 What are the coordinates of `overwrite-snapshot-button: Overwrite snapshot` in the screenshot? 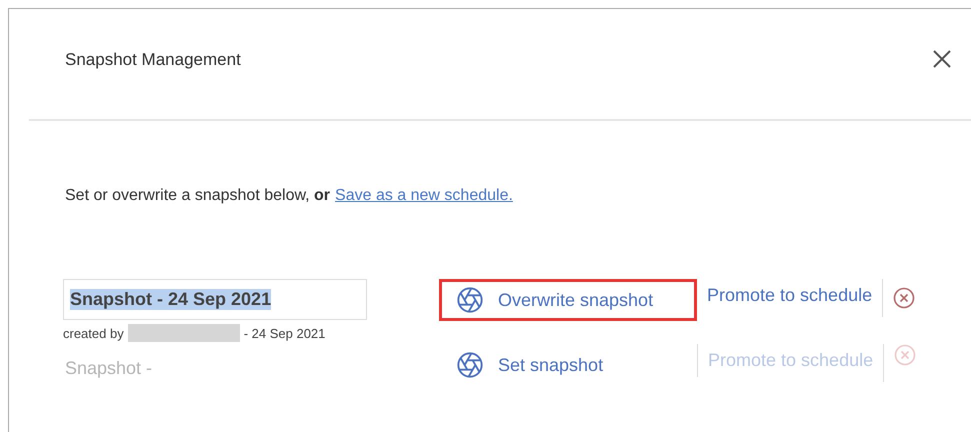 It's located at (568, 300).